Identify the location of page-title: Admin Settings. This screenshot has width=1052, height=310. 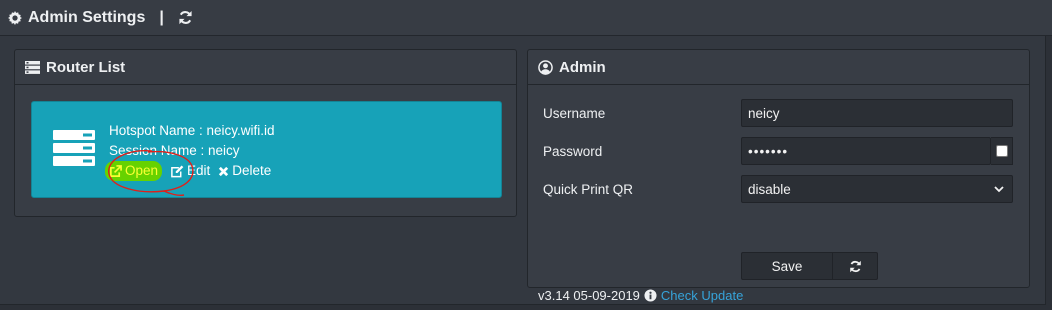
(76, 18).